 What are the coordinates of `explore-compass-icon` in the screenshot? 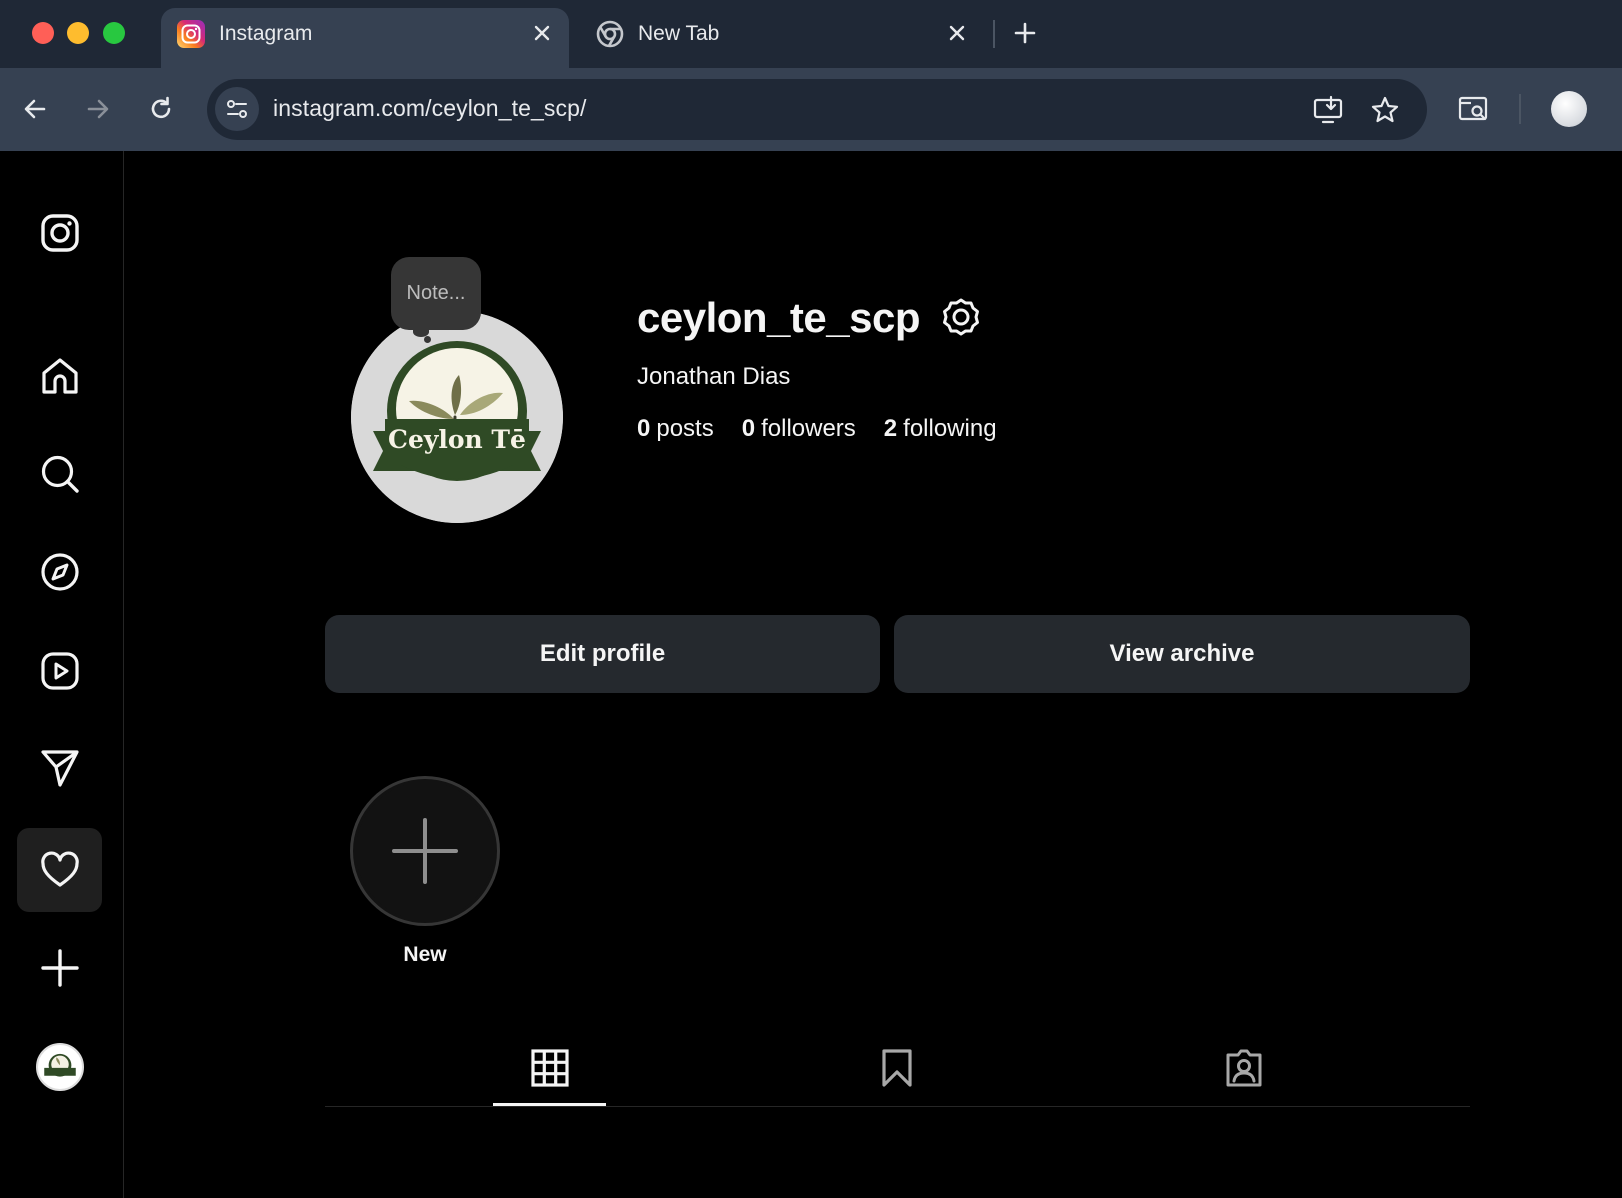 It's located at (59, 572).